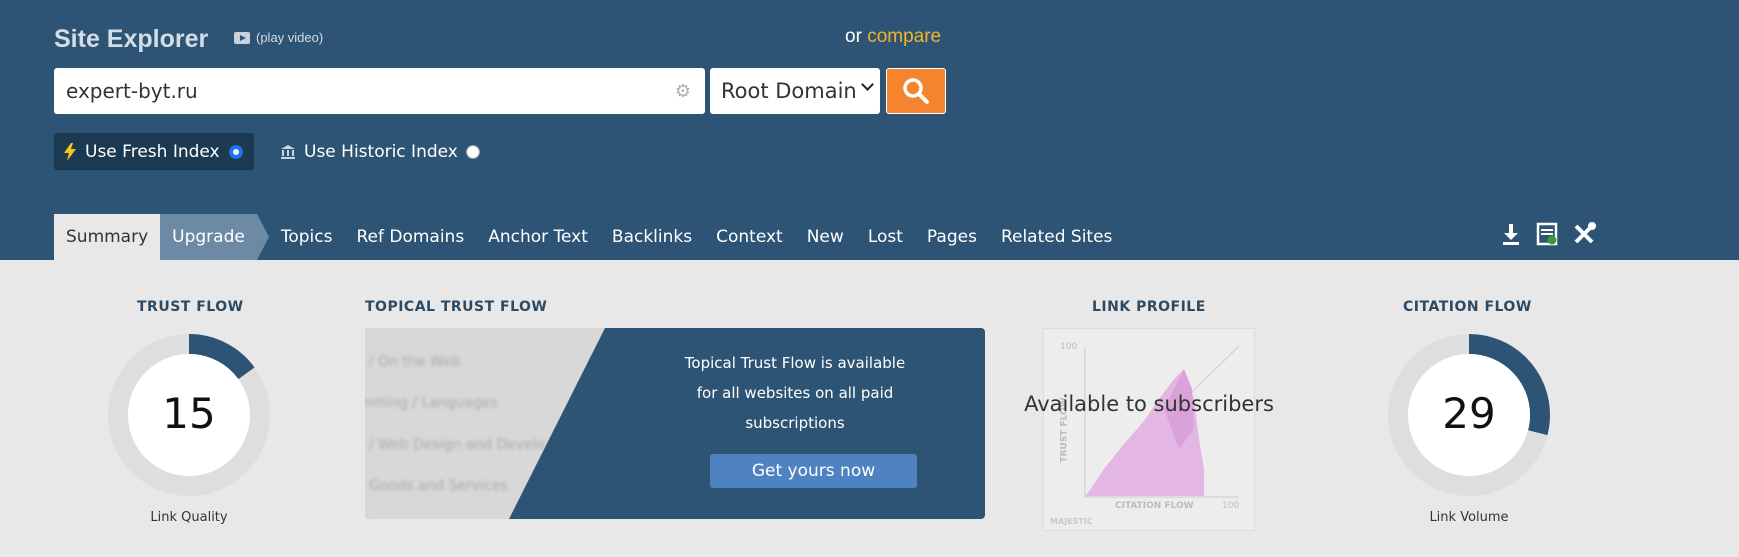 The image size is (1739, 557). I want to click on search-box: ⚙, so click(379, 91).